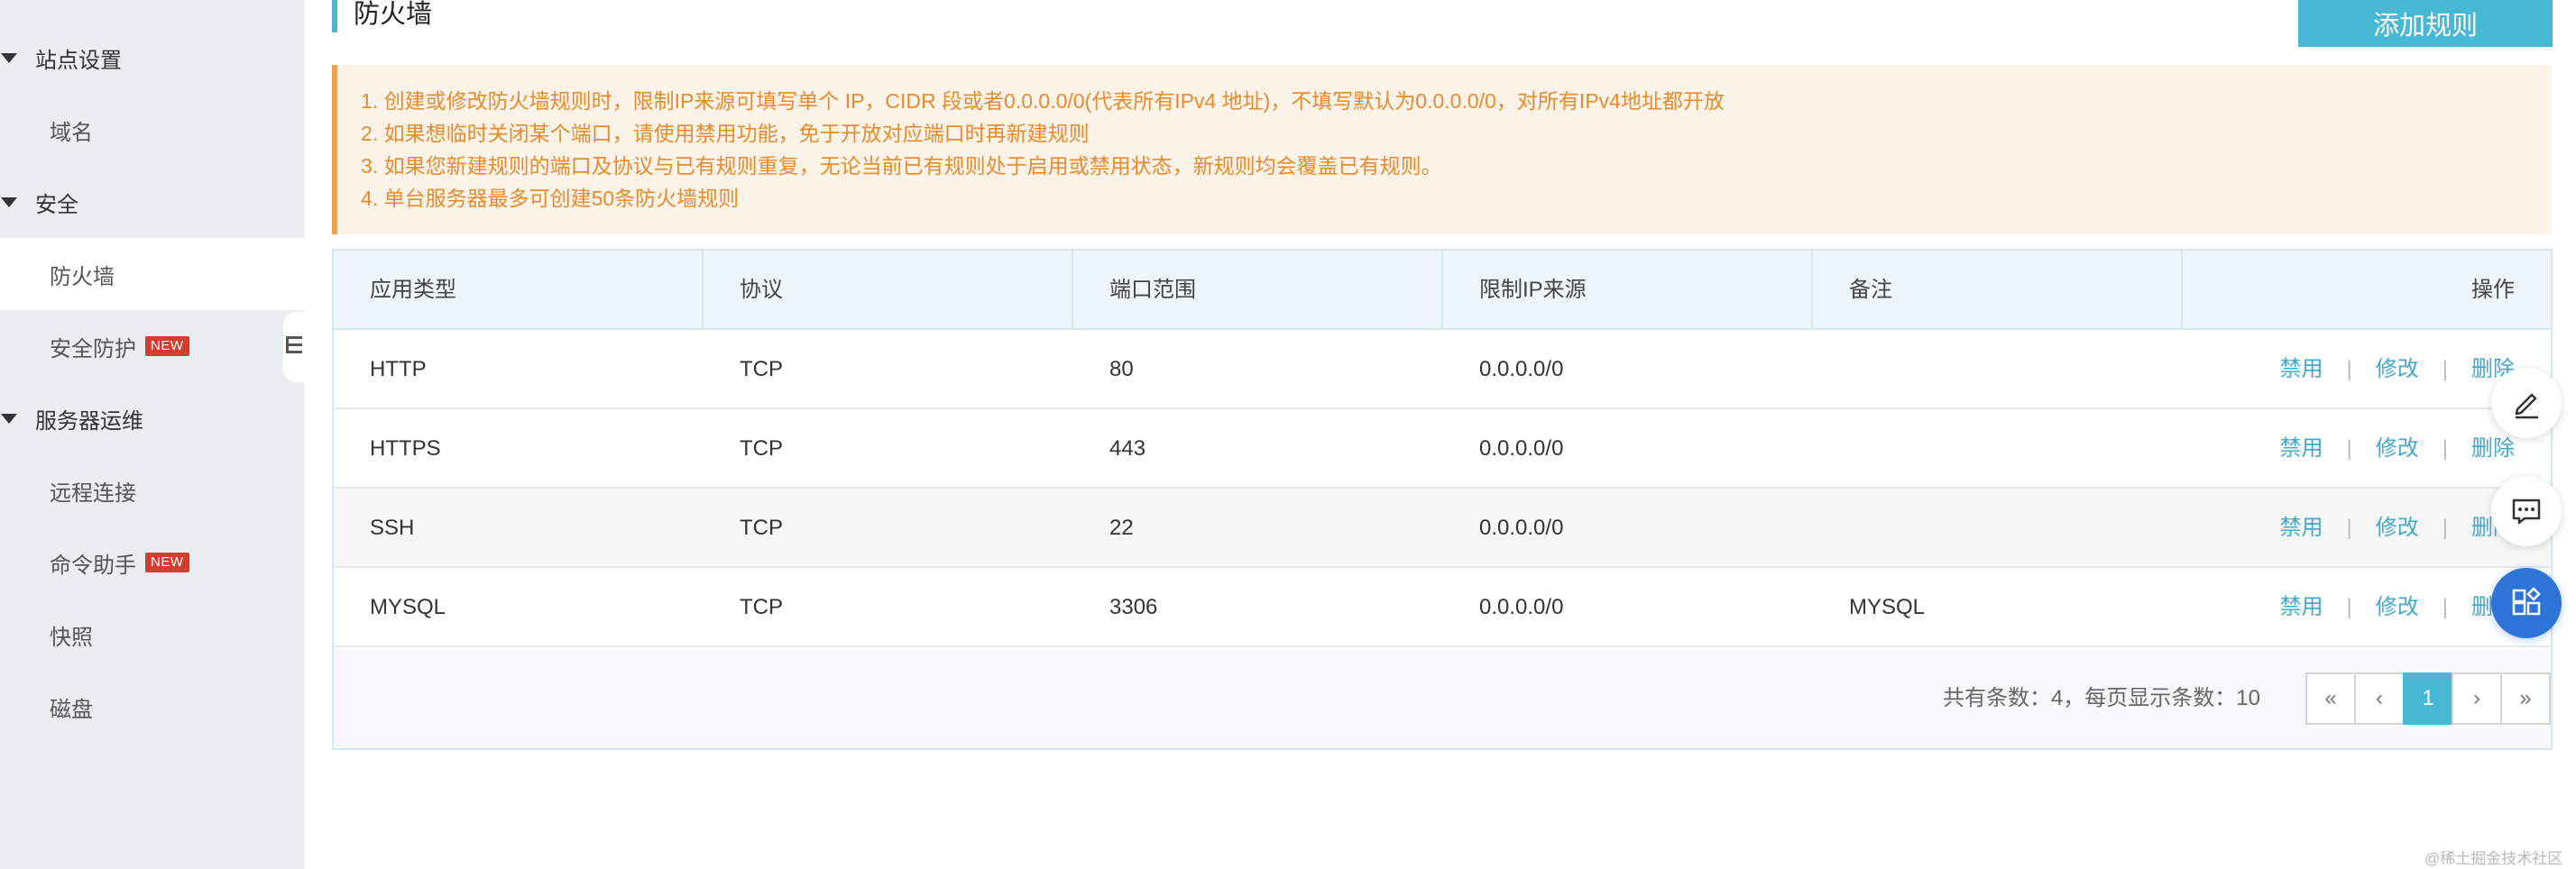 Image resolution: width=2576 pixels, height=869 pixels. I want to click on table-row: SSH TCP 22 0.0.0.0/0 禁用 | 修改 | 删除, so click(1443, 528).